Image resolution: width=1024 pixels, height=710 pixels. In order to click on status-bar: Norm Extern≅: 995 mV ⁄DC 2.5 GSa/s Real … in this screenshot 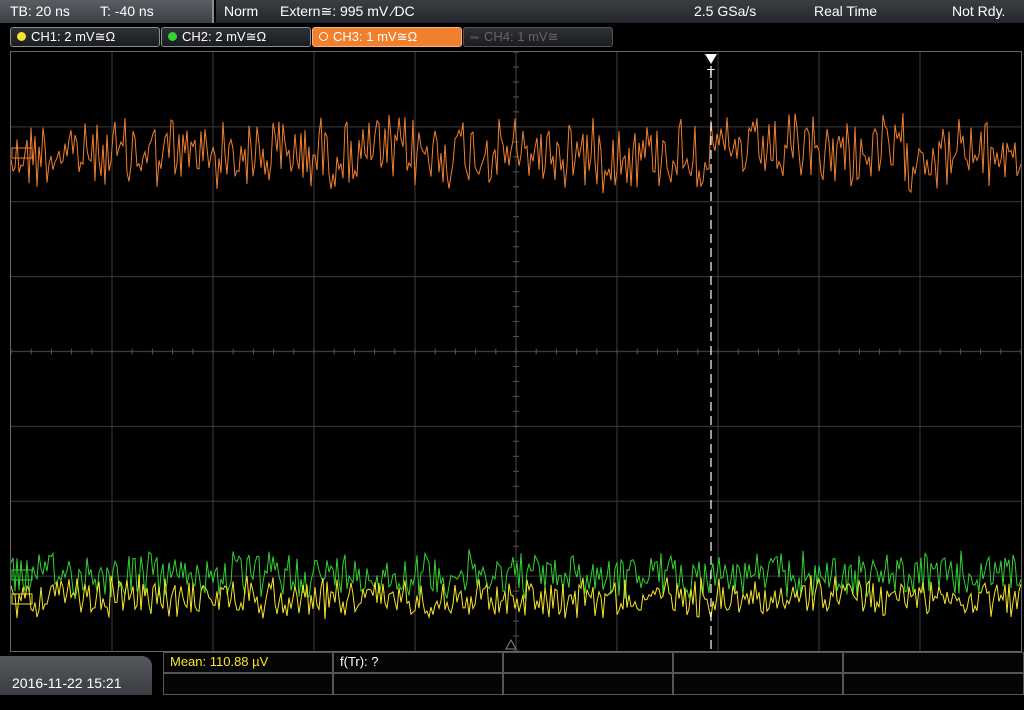, I will do `click(620, 11)`.